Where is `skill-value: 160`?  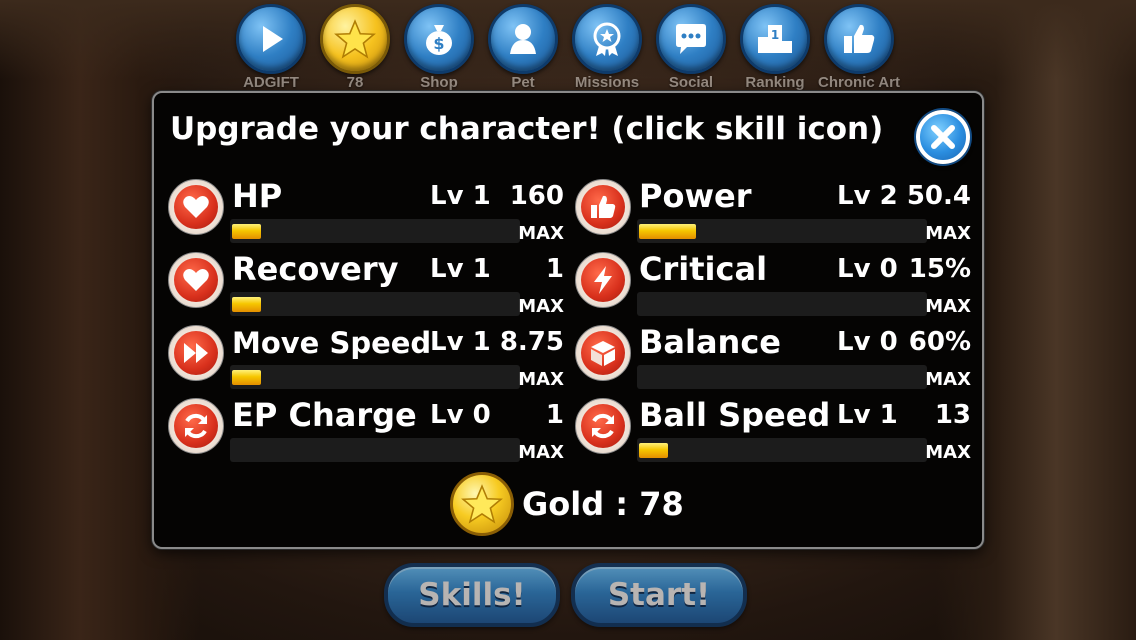 skill-value: 160 is located at coordinates (536, 196).